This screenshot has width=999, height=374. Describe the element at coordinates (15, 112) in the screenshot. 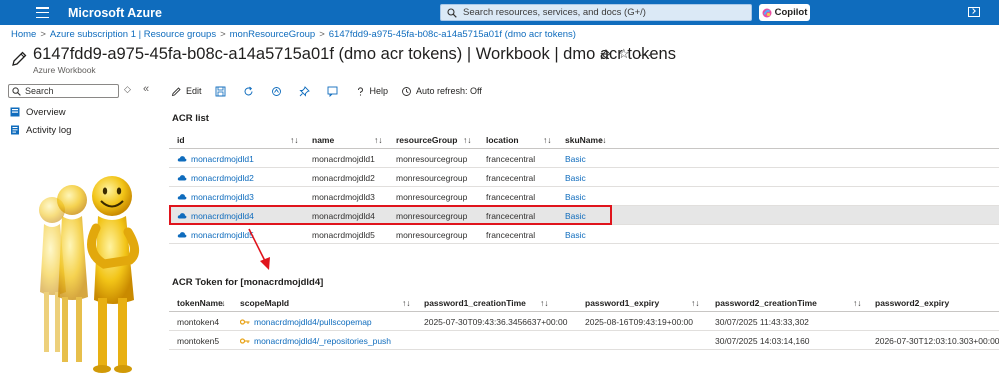

I see `overview-icon` at that location.